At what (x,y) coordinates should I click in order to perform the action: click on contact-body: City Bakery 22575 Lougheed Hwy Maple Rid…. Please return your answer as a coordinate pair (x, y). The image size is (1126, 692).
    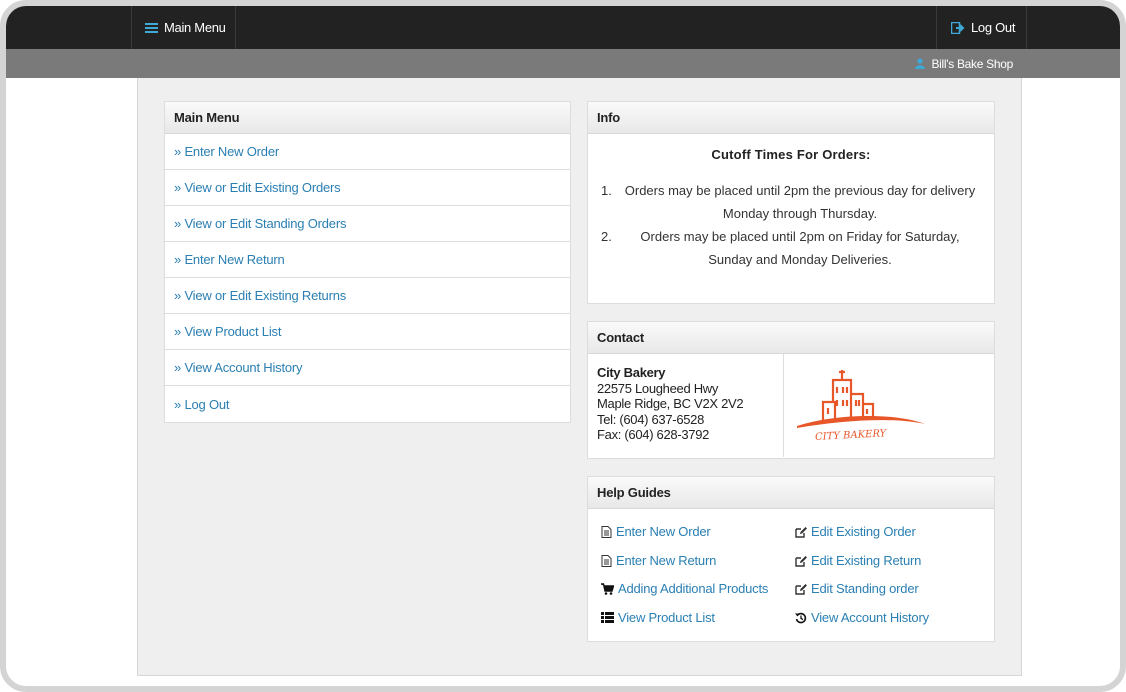
    Looking at the image, I should click on (791, 405).